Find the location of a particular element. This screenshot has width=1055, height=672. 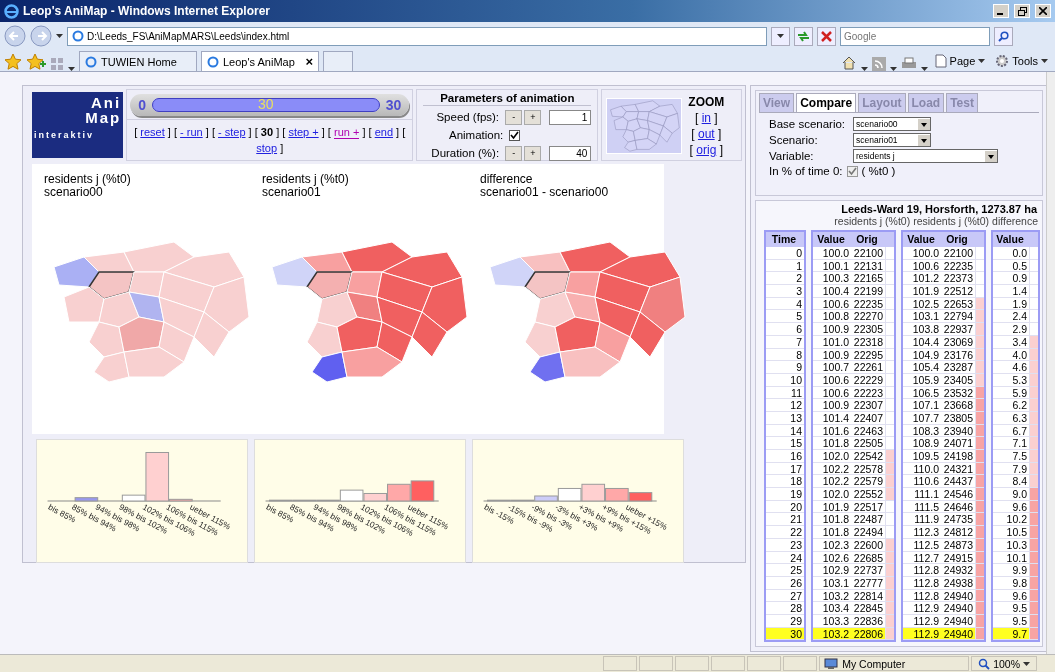

browser-logo-icon is located at coordinates (11, 11).